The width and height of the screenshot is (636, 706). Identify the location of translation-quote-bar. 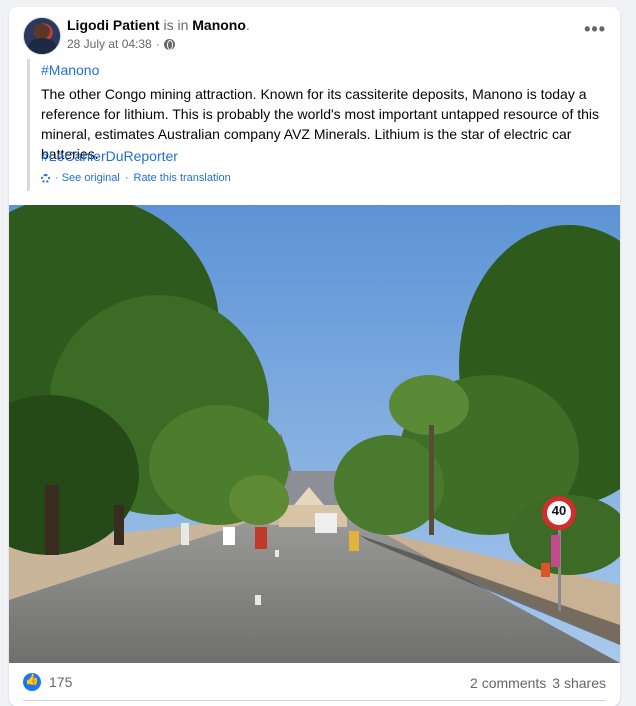
(28, 125).